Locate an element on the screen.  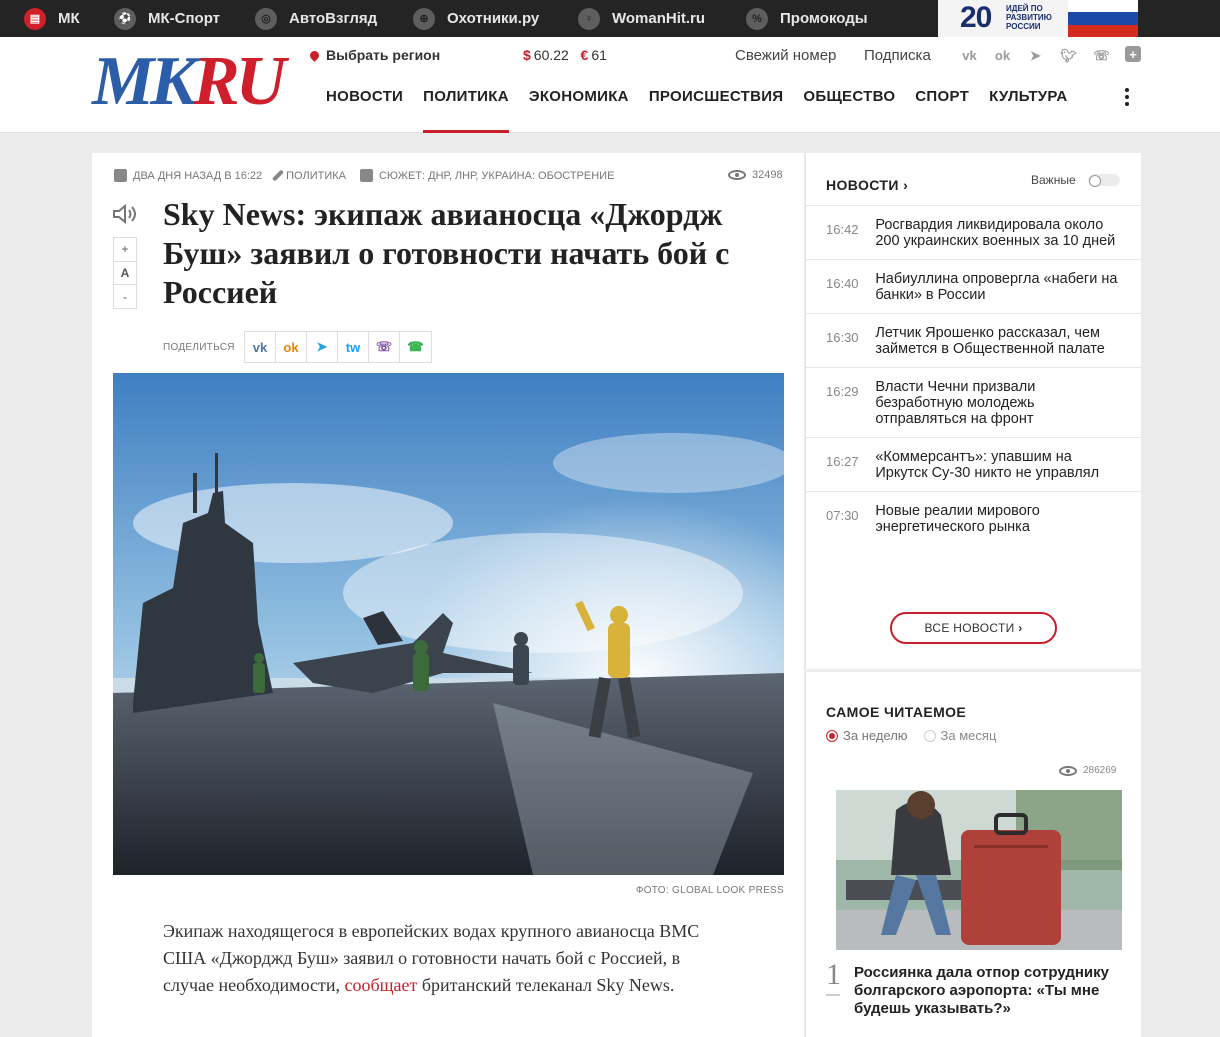
speaker-icon is located at coordinates (125, 214).